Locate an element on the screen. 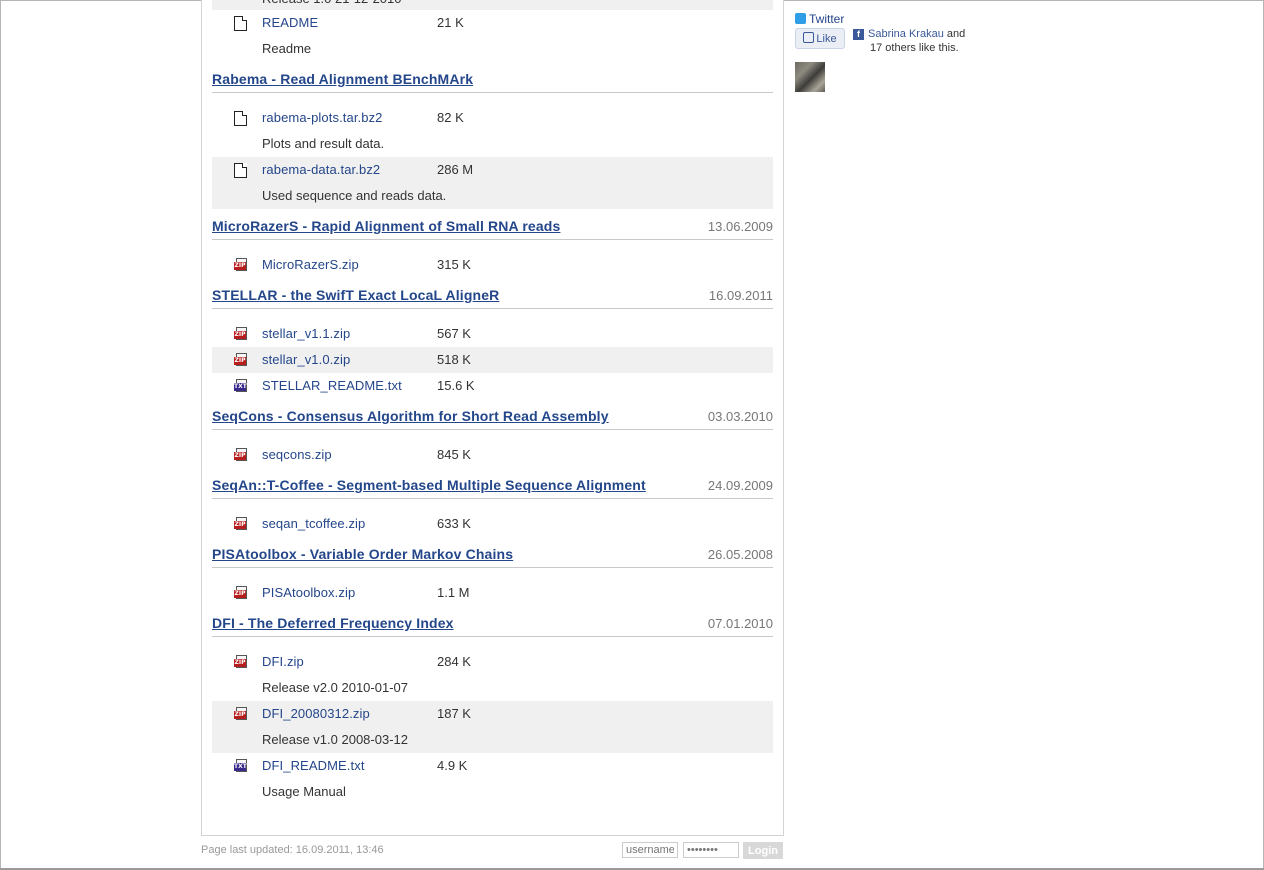 This screenshot has height=870, width=1264. file-size: 15.6 K is located at coordinates (456, 385).